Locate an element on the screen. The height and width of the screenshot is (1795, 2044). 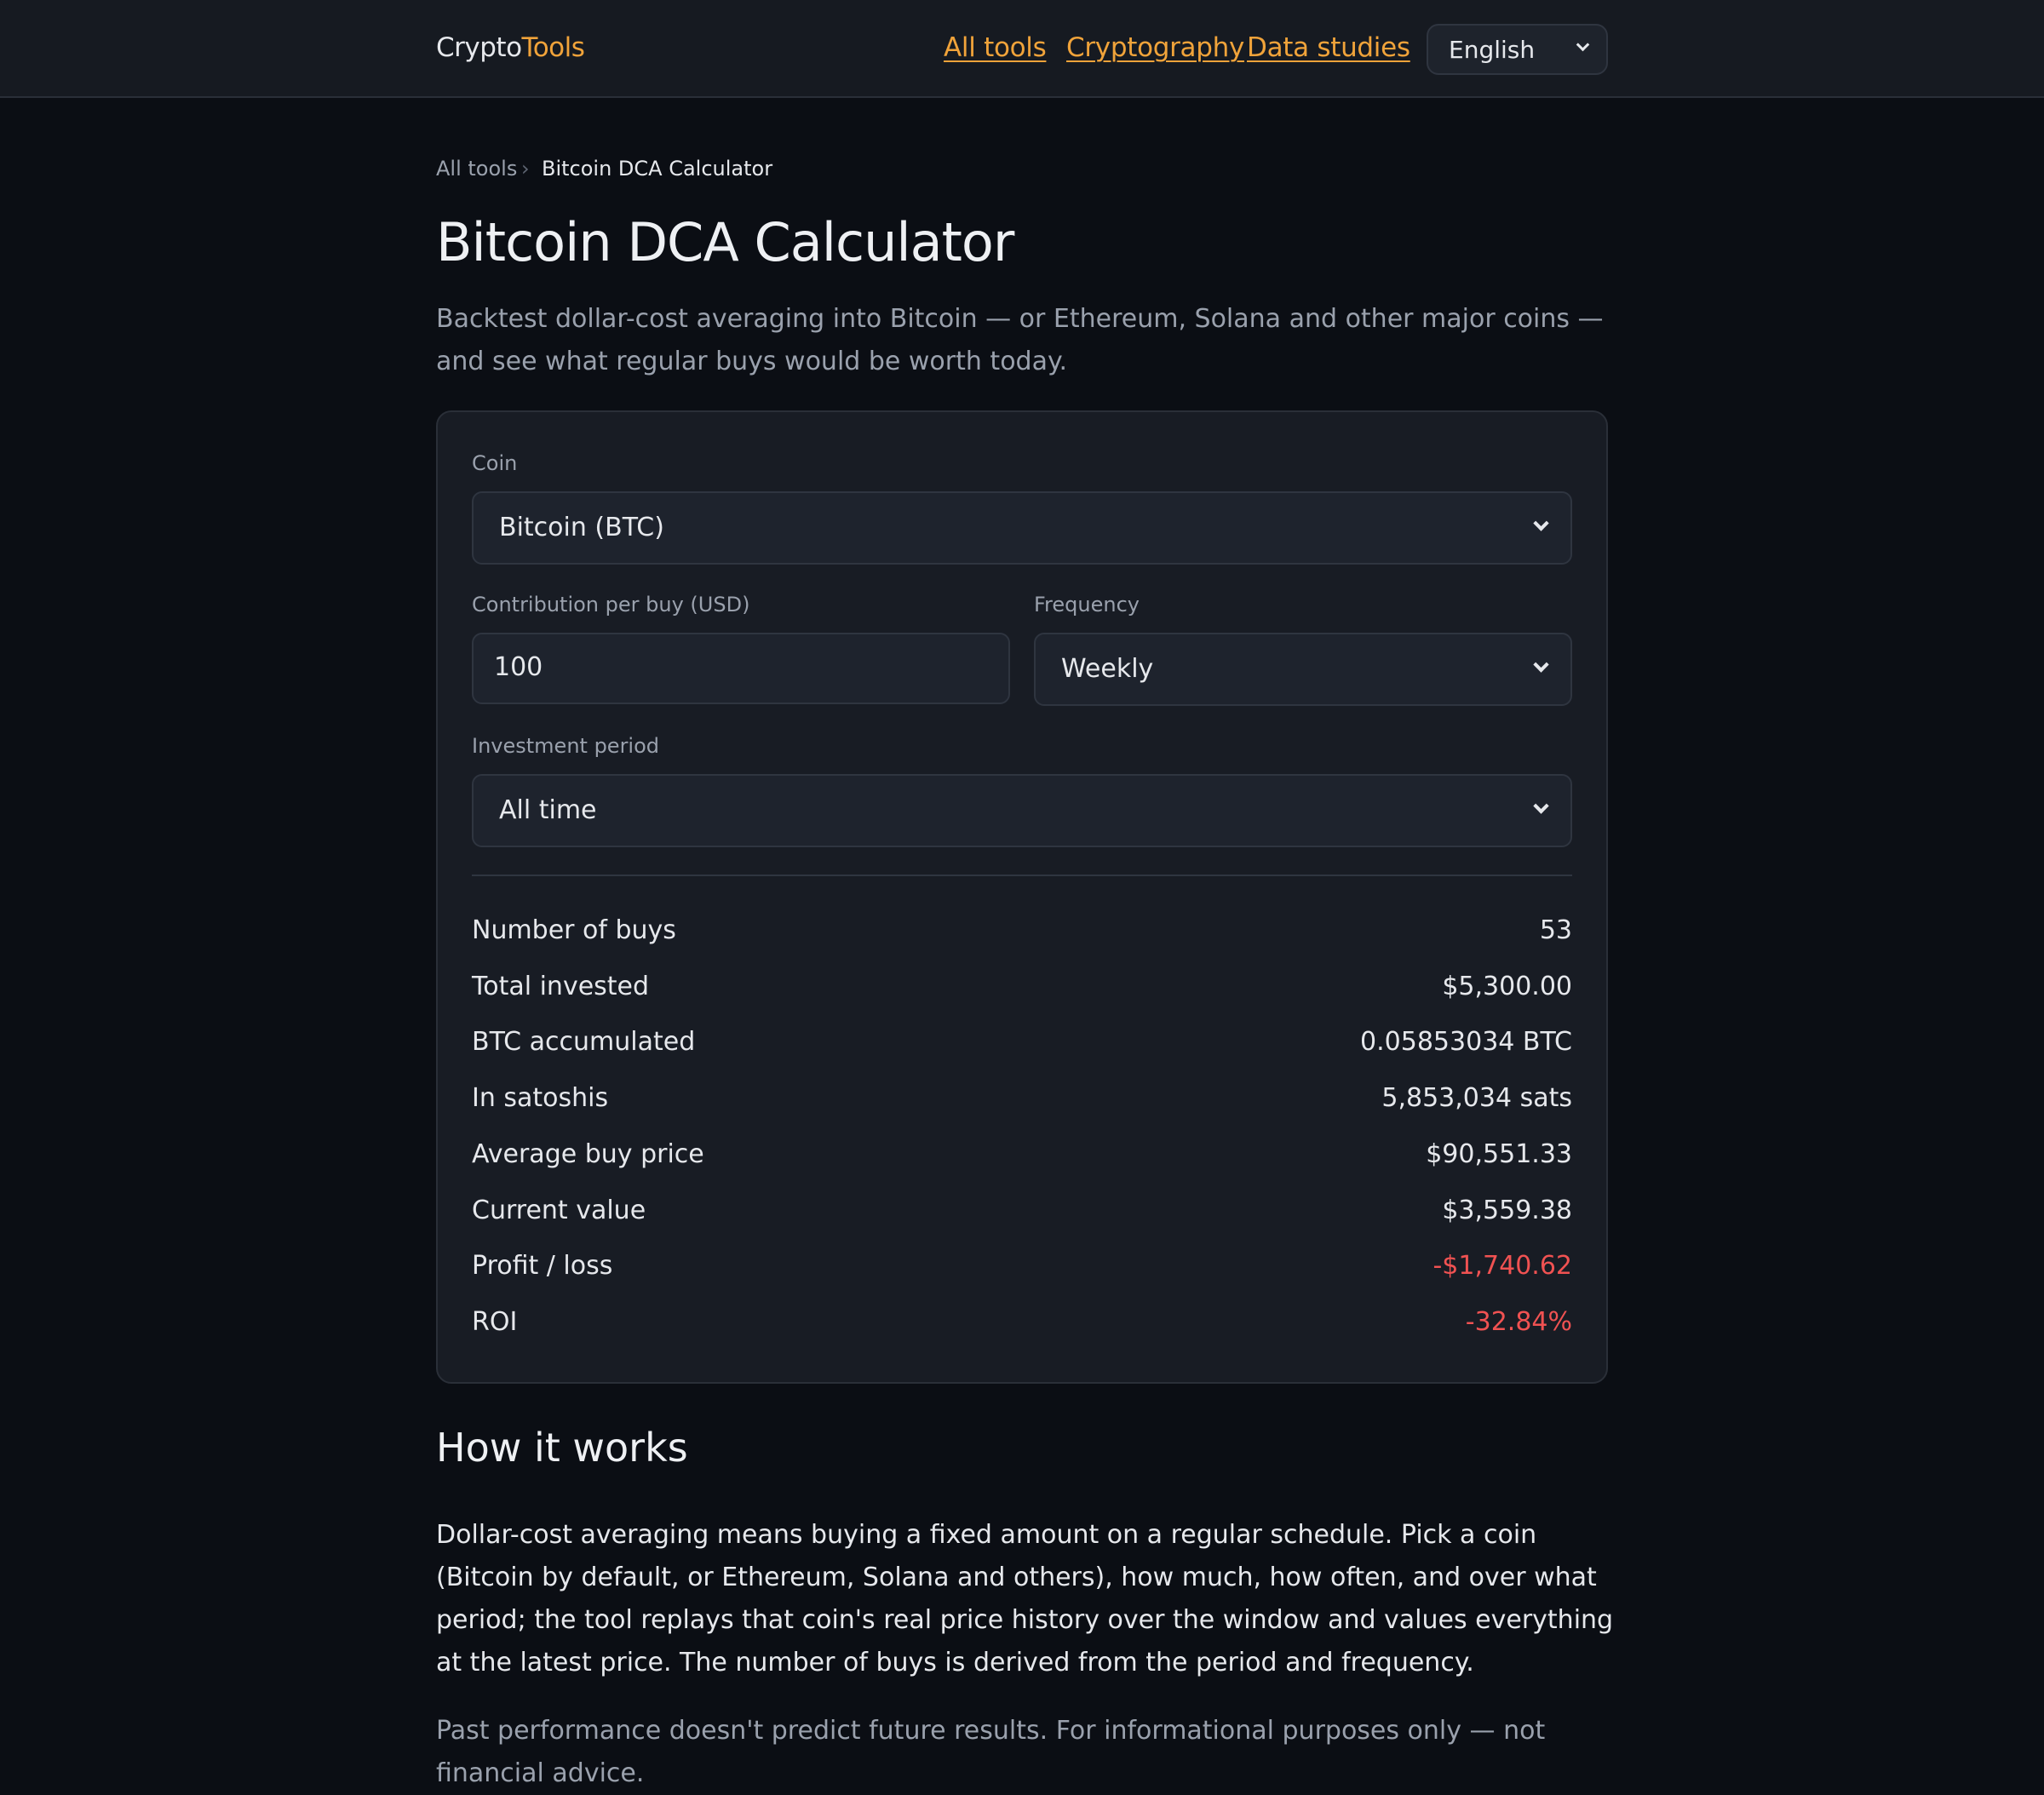
result-label: ROI is located at coordinates (495, 1322).